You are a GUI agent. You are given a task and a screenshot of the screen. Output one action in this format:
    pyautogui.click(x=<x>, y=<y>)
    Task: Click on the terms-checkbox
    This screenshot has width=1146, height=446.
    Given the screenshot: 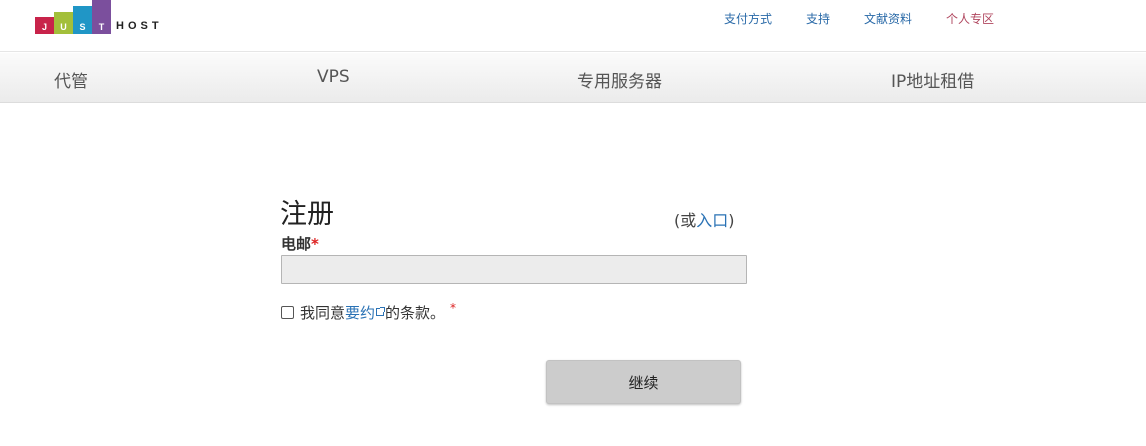 What is the action you would take?
    pyautogui.click(x=287, y=312)
    